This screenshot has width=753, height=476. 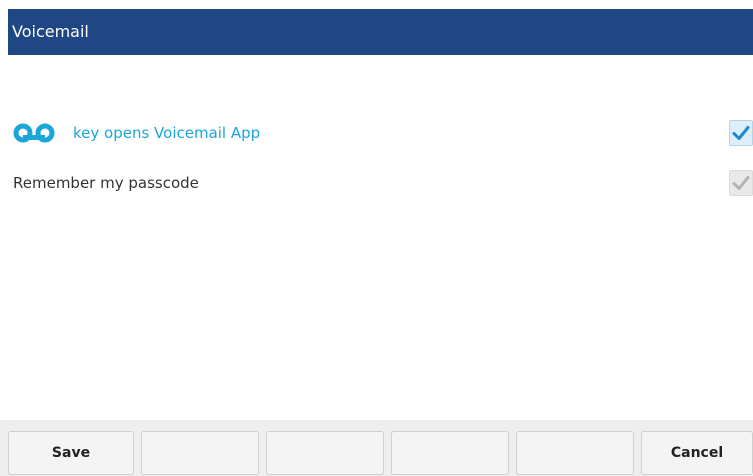 What do you see at coordinates (200, 453) in the screenshot?
I see `softkey-2-button` at bounding box center [200, 453].